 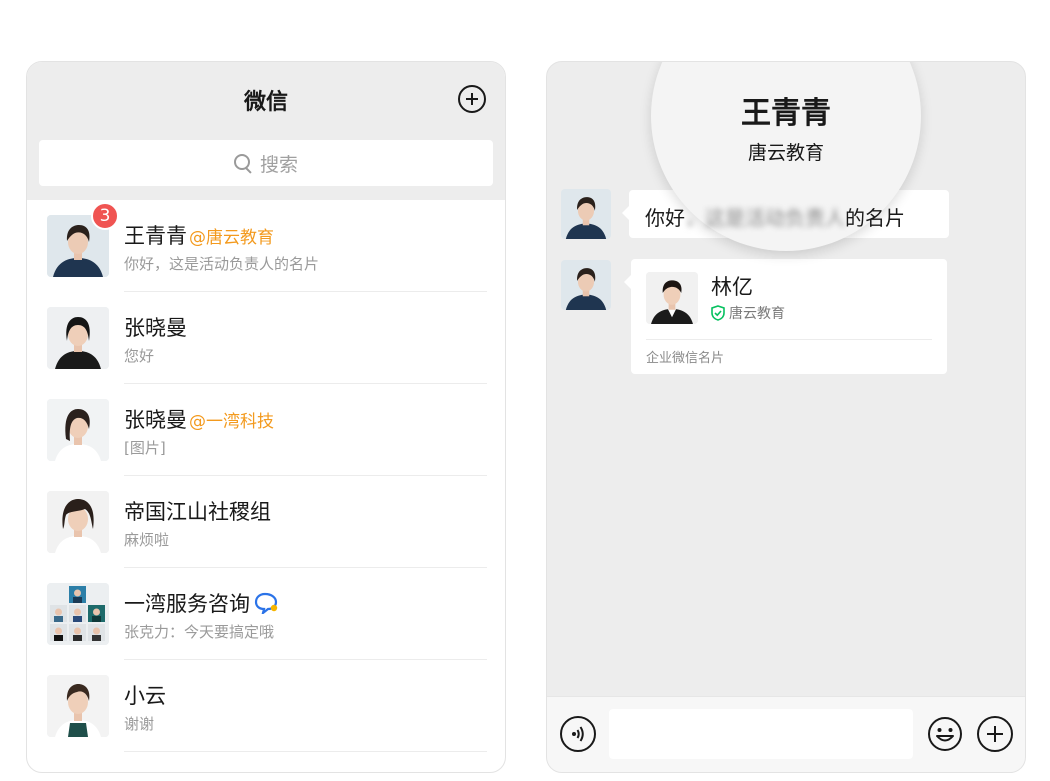 I want to click on card-avatar, so click(x=672, y=298).